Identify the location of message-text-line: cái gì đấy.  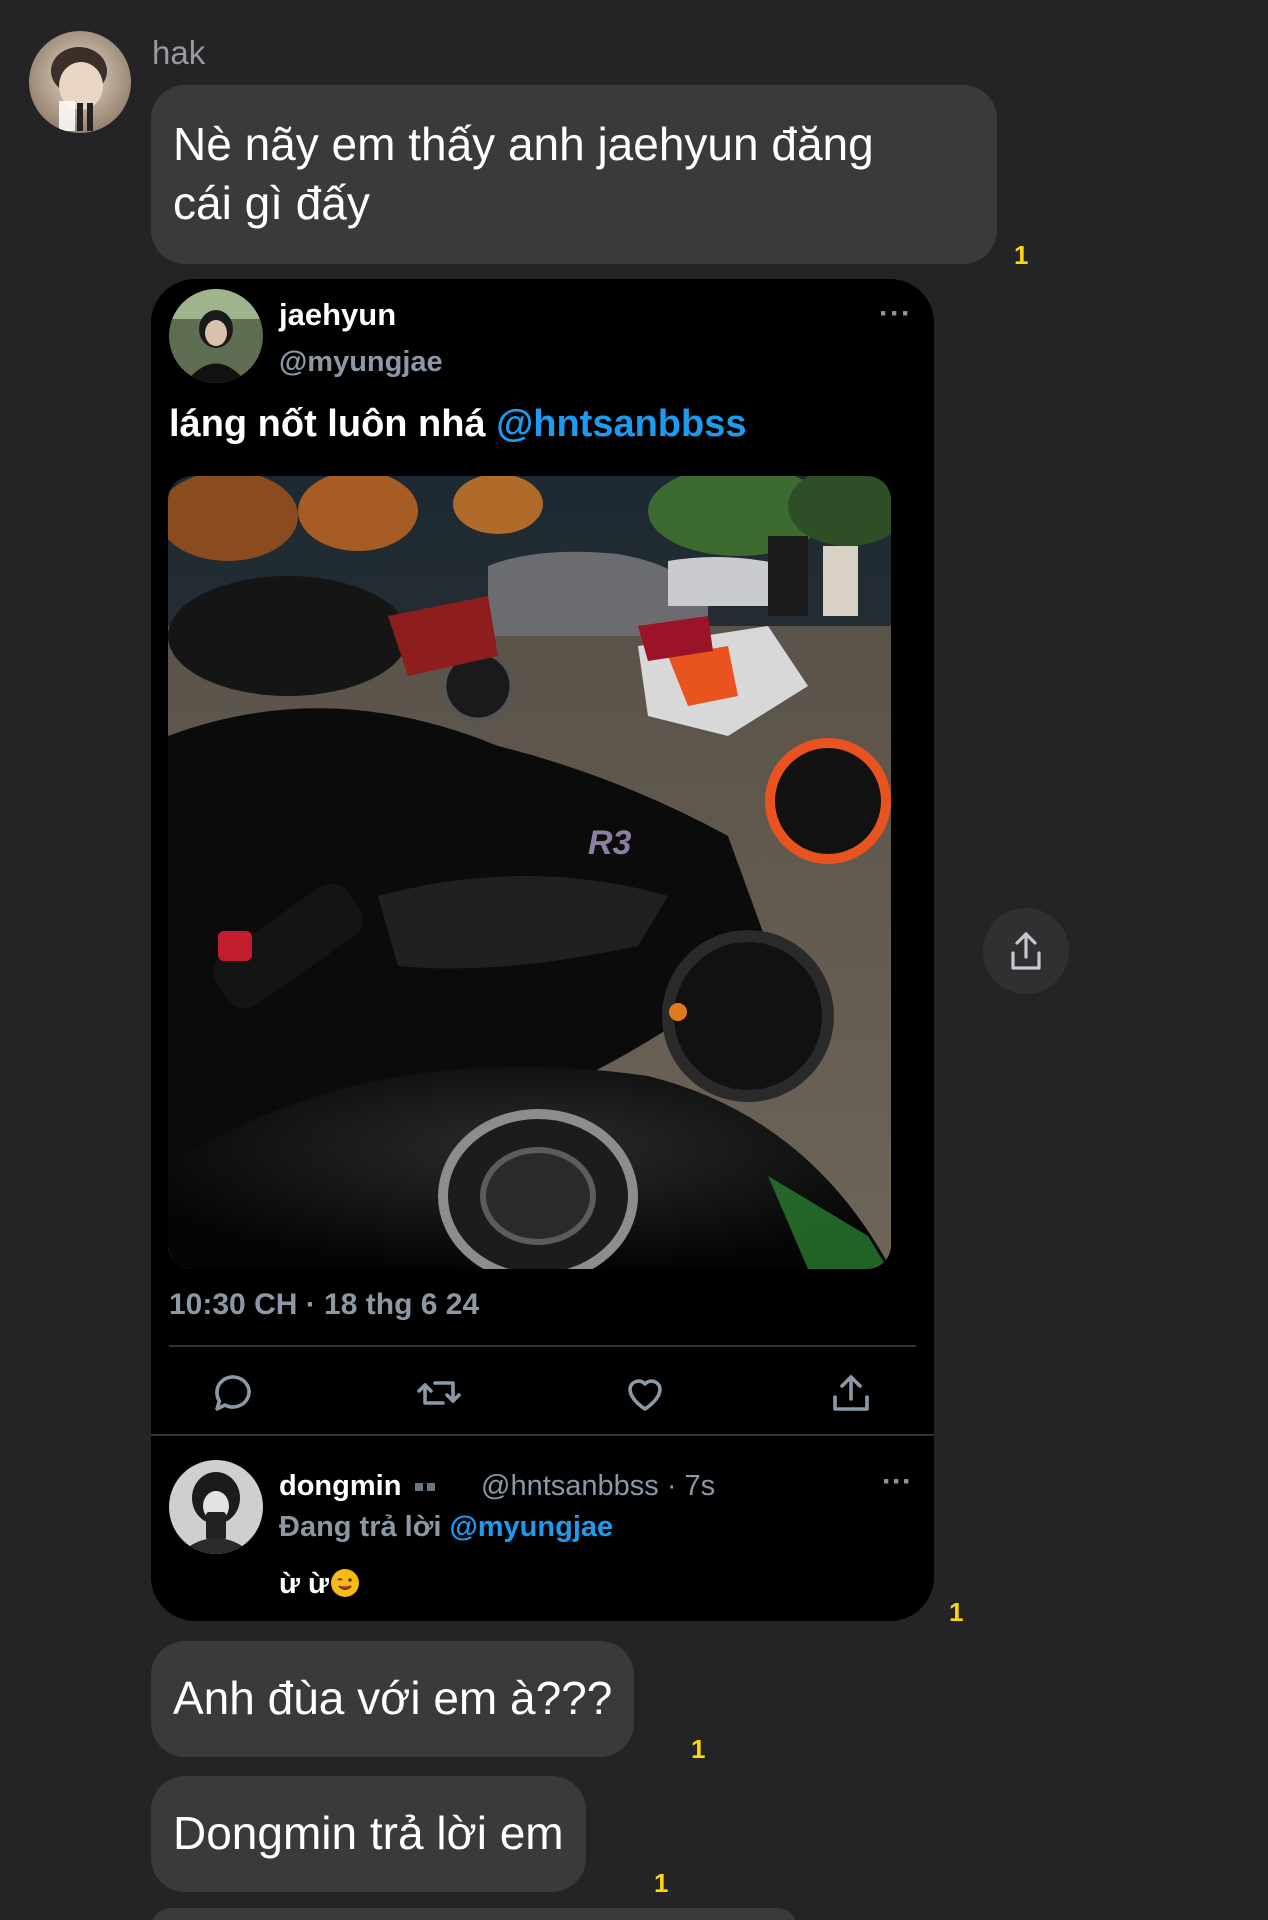
(271, 203).